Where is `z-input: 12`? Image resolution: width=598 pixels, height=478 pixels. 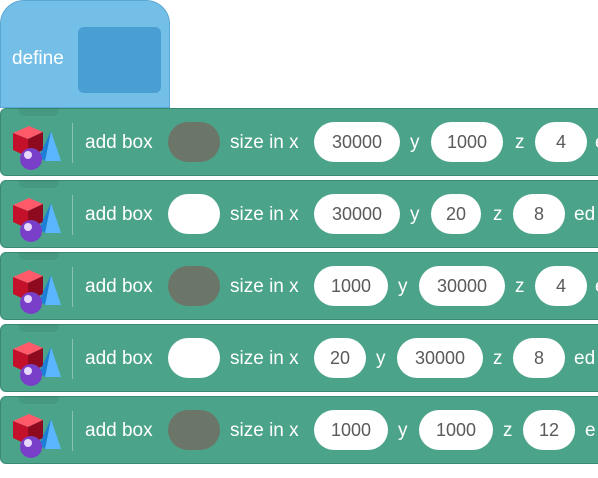
z-input: 12 is located at coordinates (549, 430).